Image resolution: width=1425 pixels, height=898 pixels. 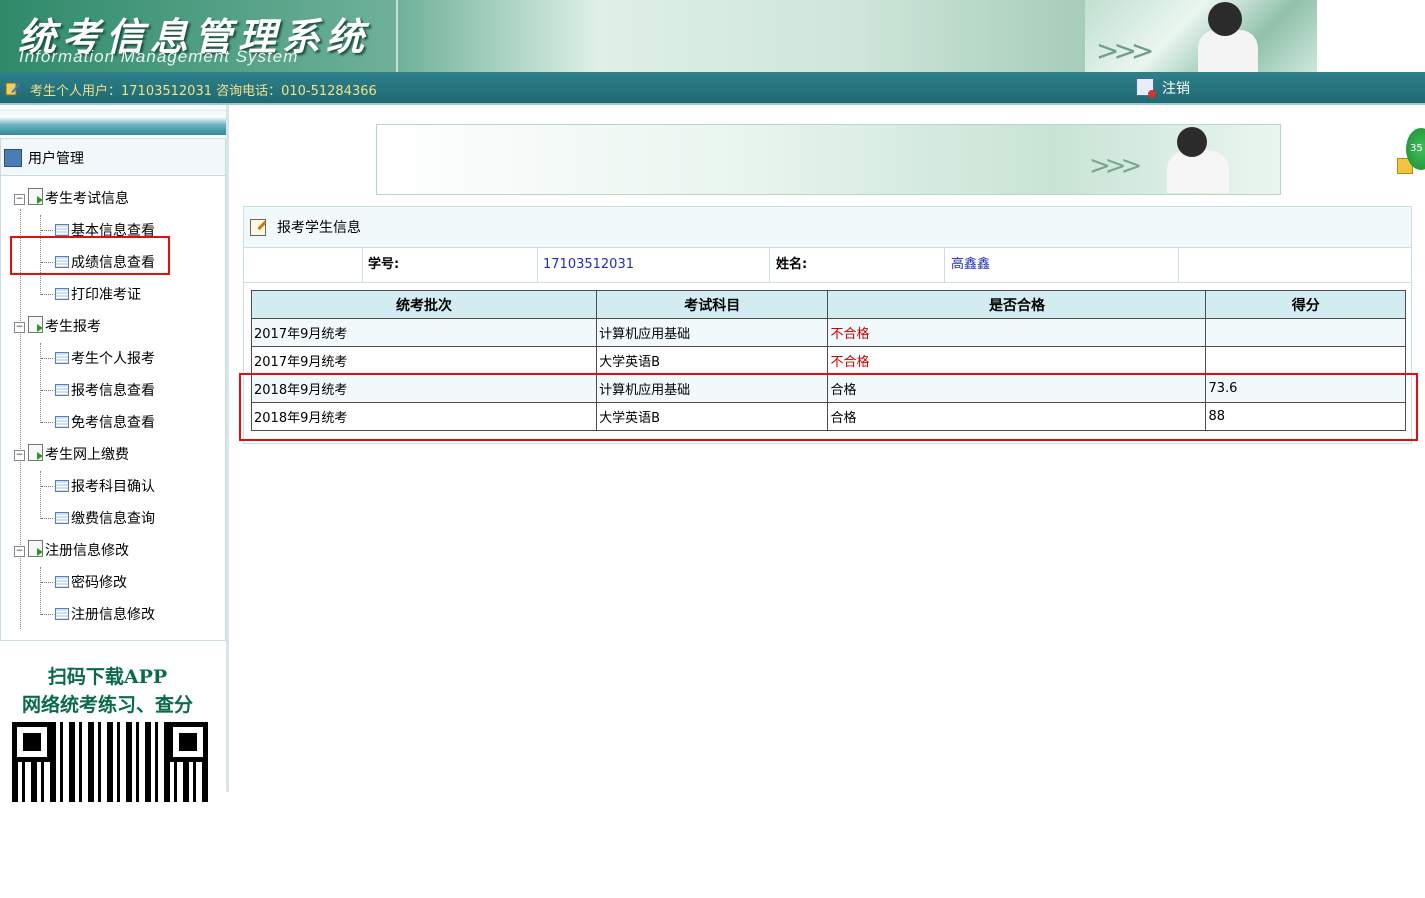 I want to click on tree-item-print-admission: 打印准考证, so click(x=91, y=294).